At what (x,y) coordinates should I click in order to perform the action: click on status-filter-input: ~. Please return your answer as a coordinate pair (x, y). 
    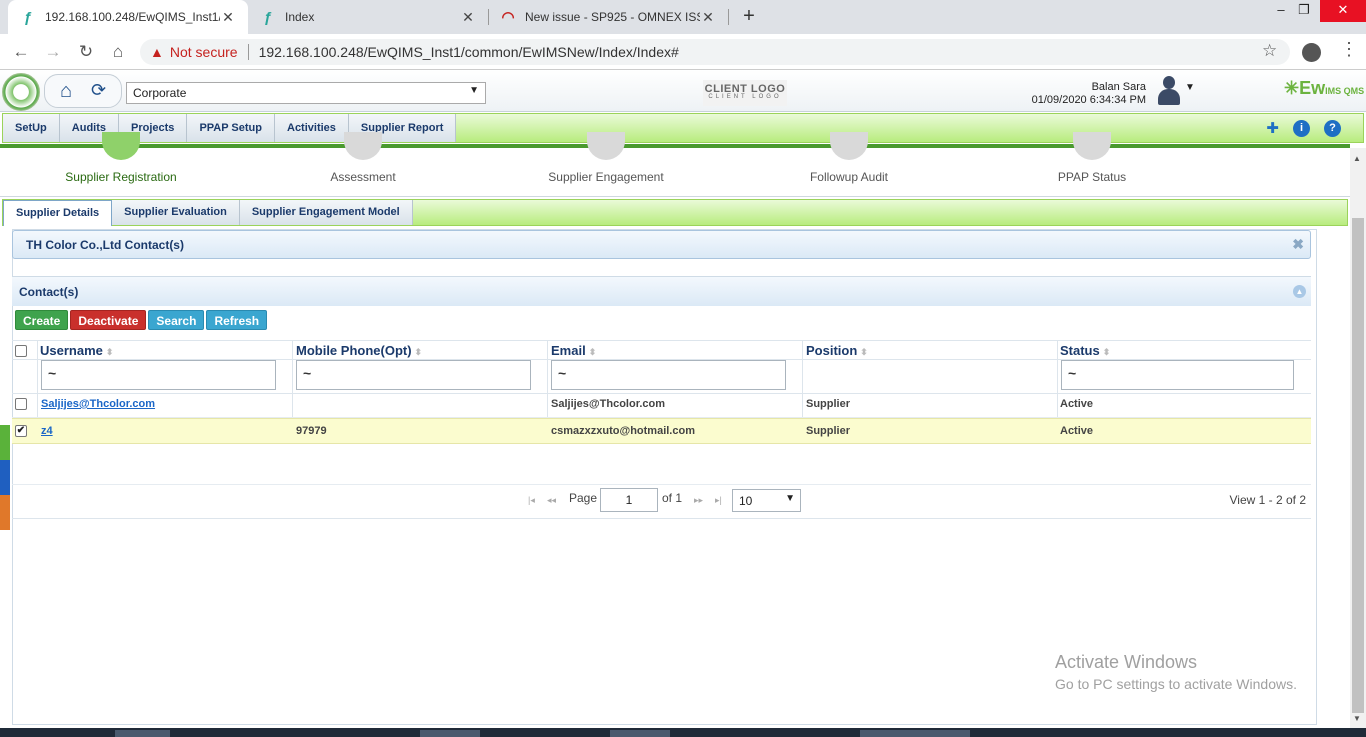
    Looking at the image, I should click on (1177, 375).